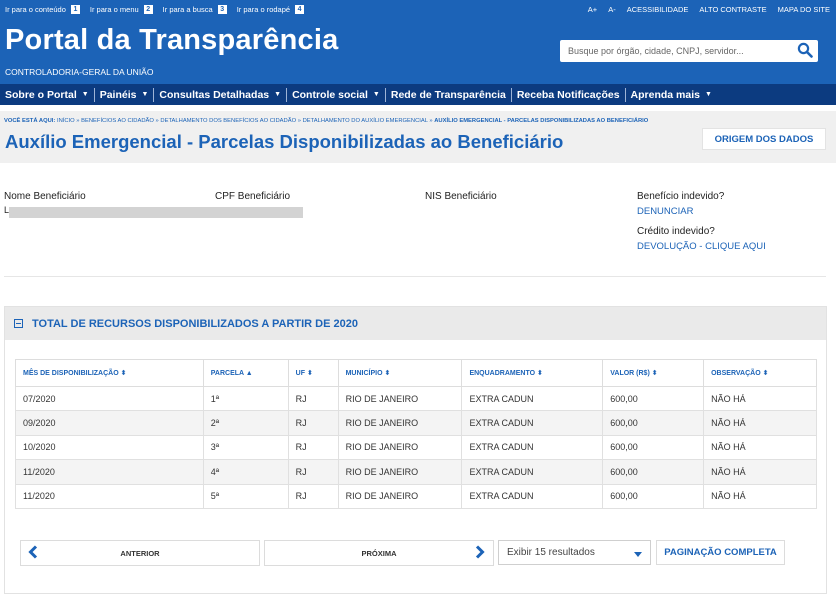 Image resolution: width=836 pixels, height=615 pixels. What do you see at coordinates (400, 373) in the screenshot?
I see `column-header-municipality: MUNICÍPIO ⬍` at bounding box center [400, 373].